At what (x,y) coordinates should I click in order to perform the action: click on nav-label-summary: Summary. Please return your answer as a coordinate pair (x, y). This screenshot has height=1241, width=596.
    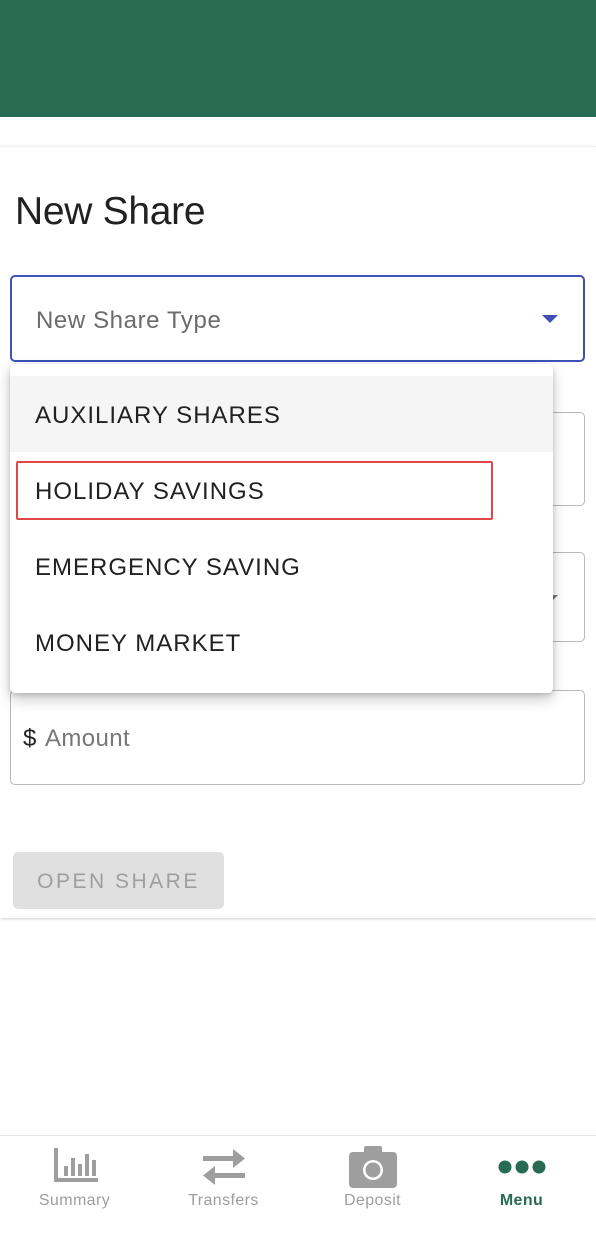
    Looking at the image, I should click on (74, 1200).